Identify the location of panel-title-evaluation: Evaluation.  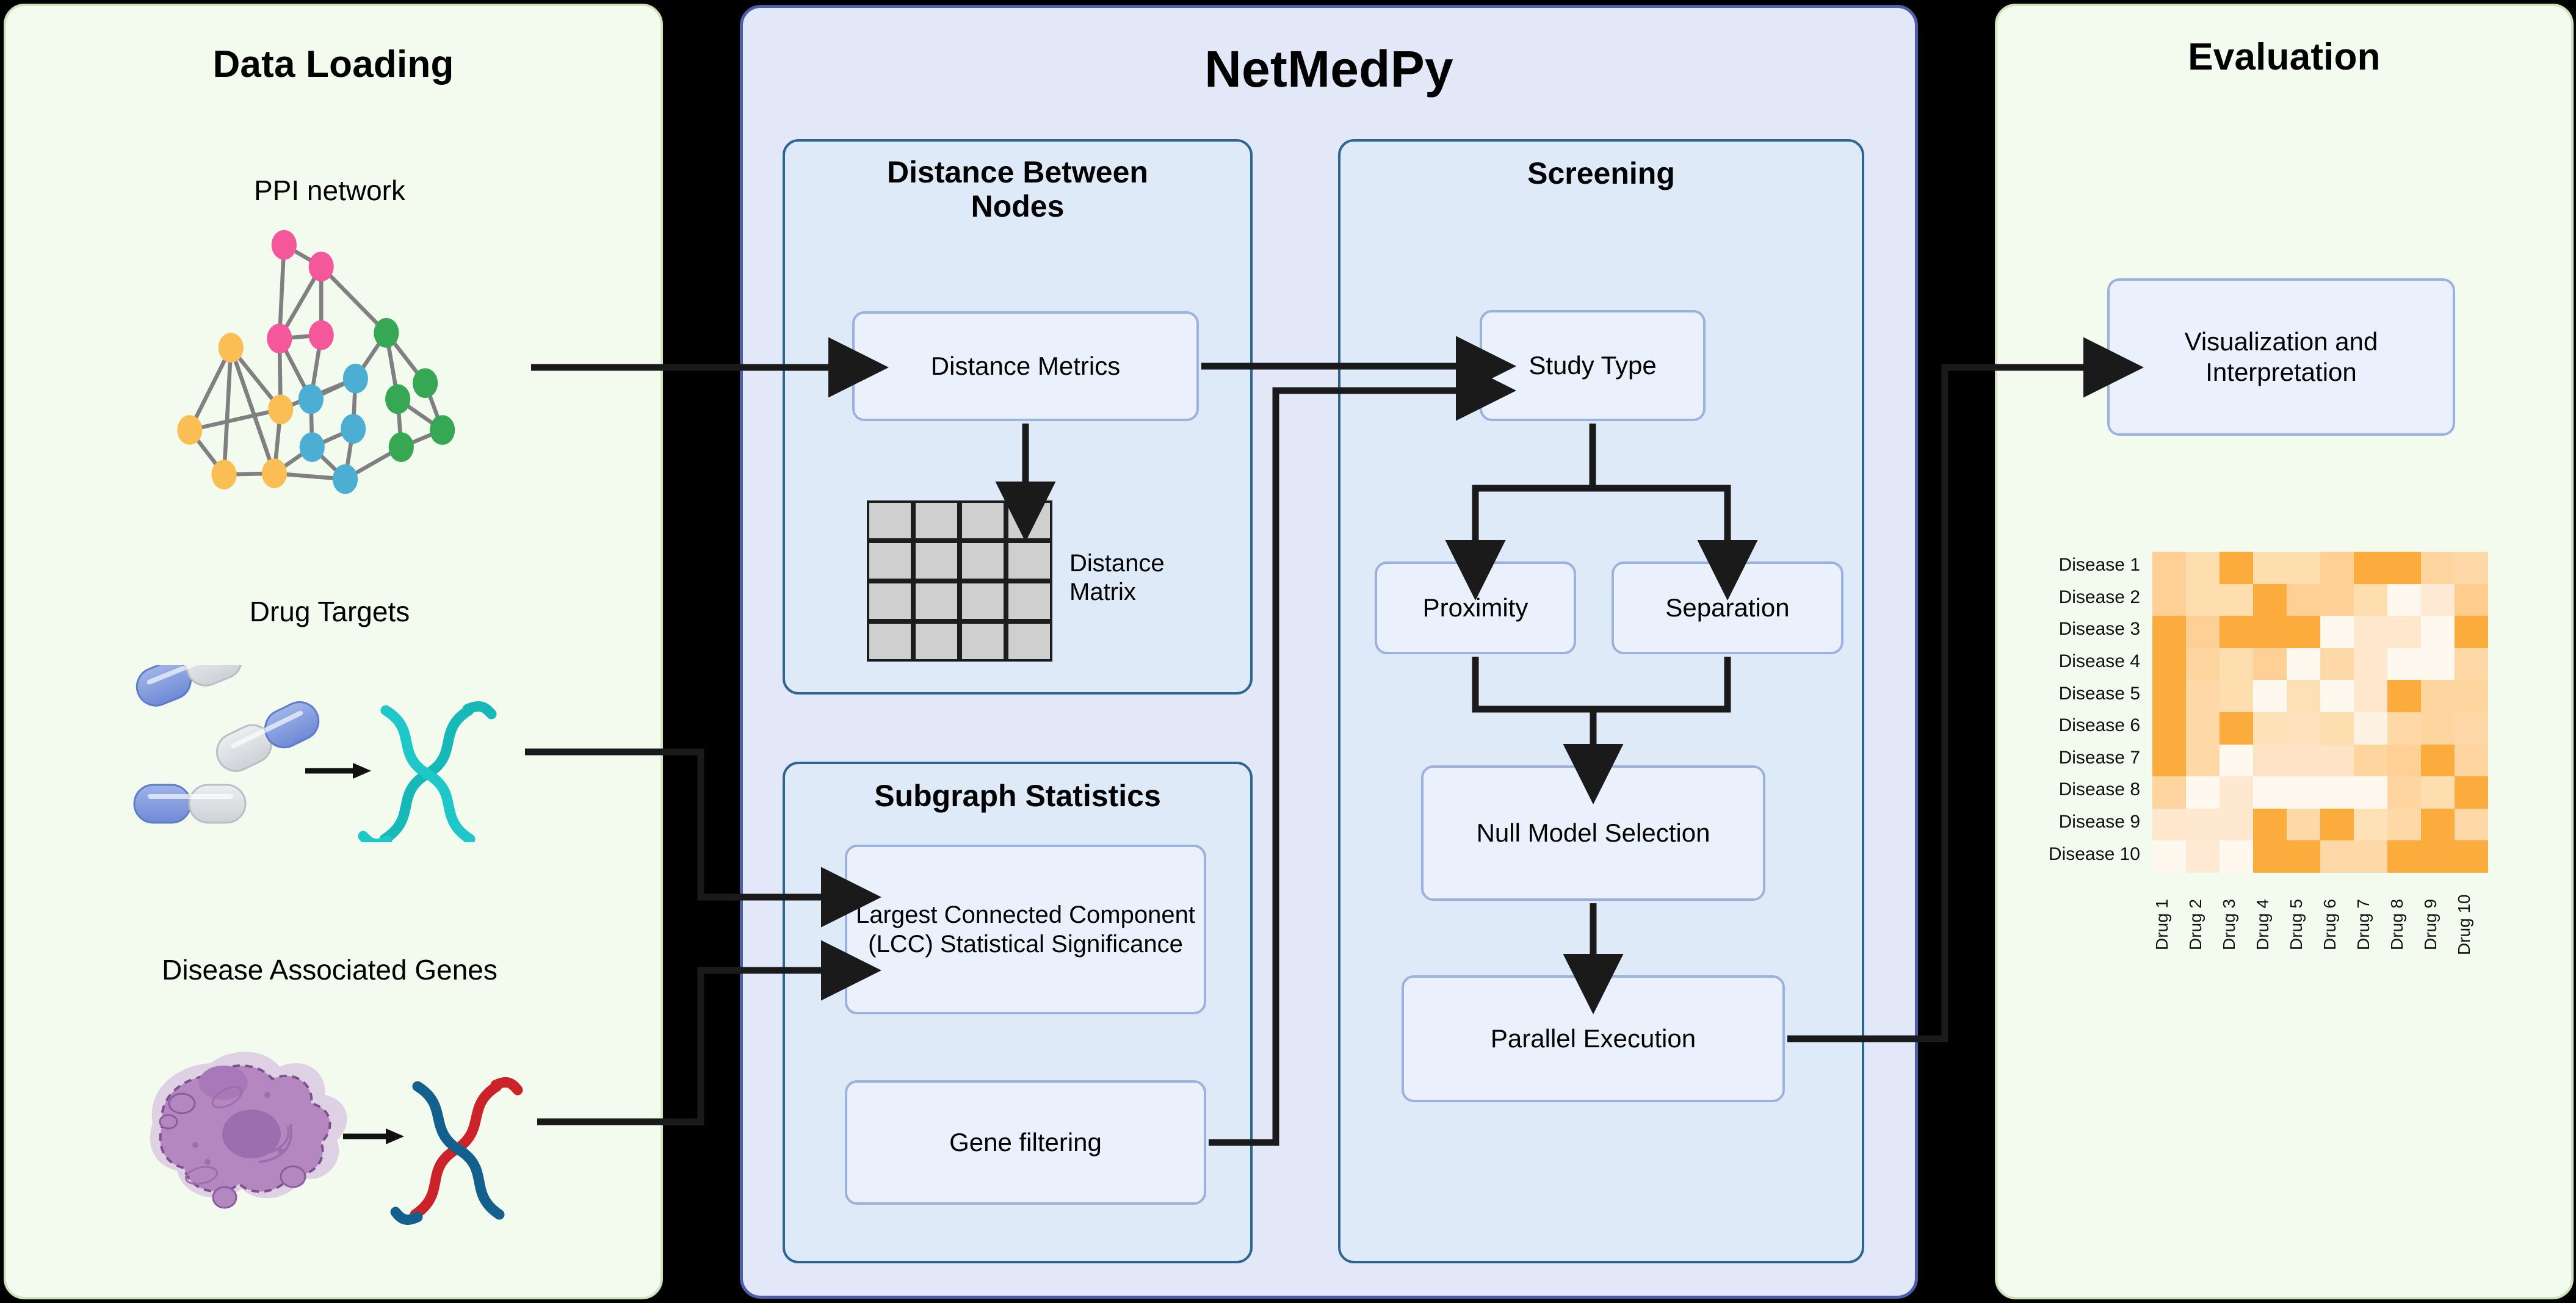
(2284, 57).